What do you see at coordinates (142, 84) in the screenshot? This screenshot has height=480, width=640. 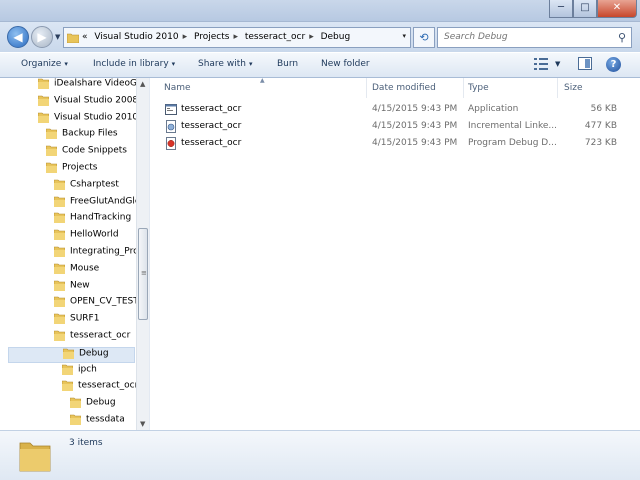 I see `scroll-up-icon: ▲` at bounding box center [142, 84].